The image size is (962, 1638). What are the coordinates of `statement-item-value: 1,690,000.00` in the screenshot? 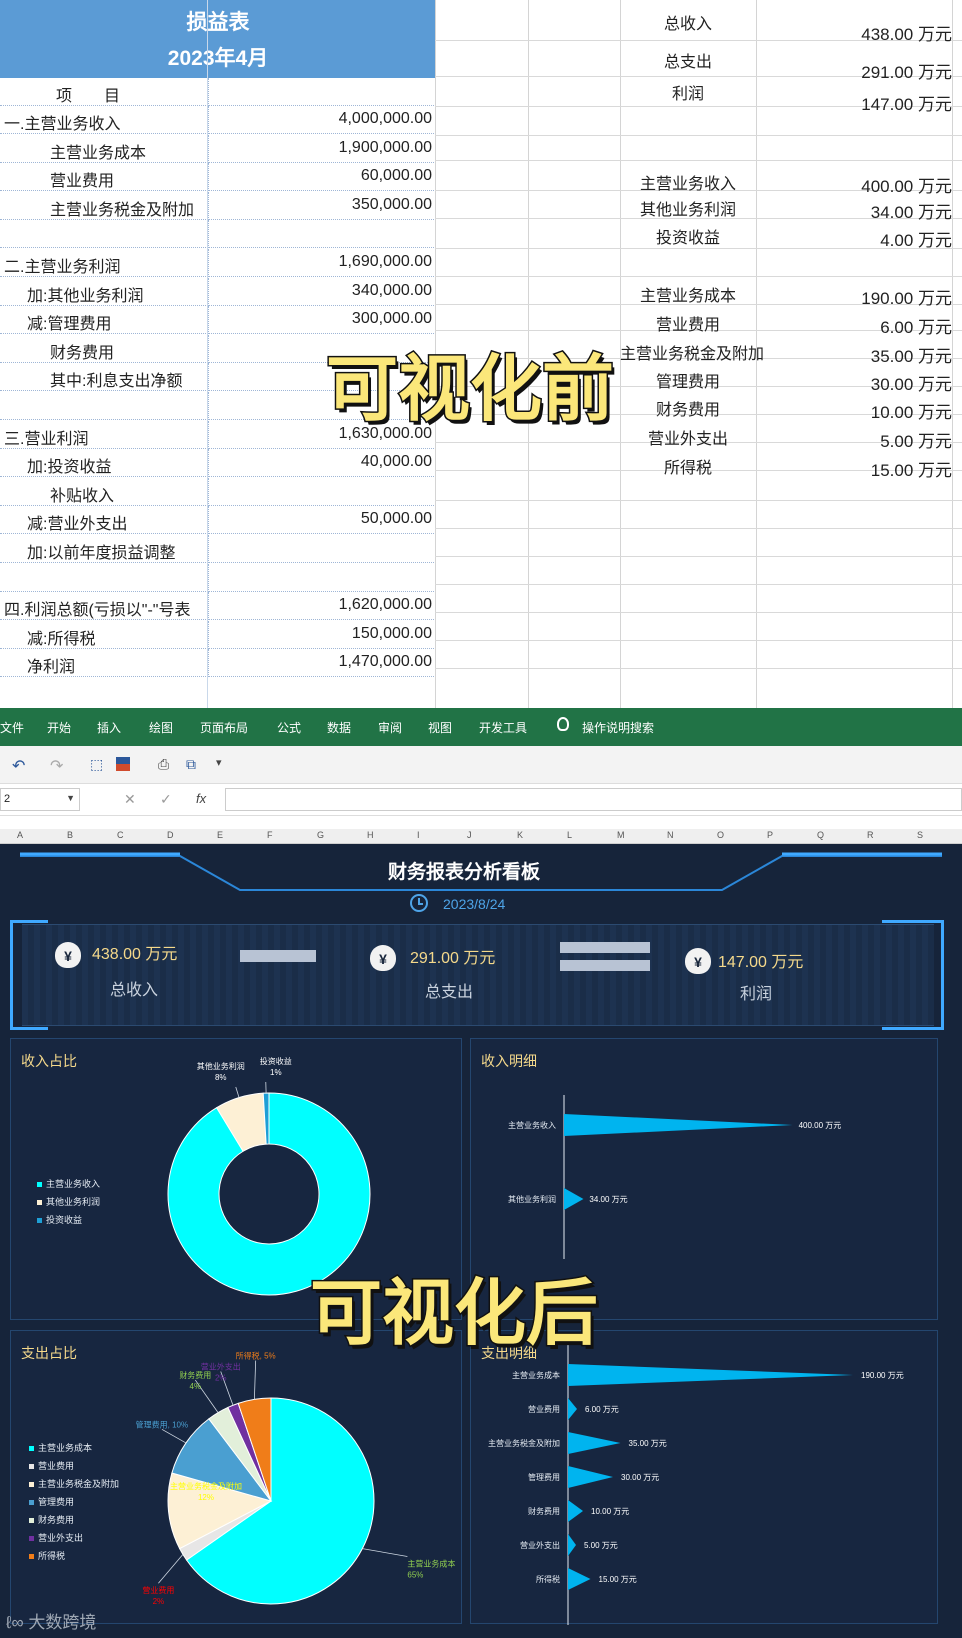 It's located at (385, 261).